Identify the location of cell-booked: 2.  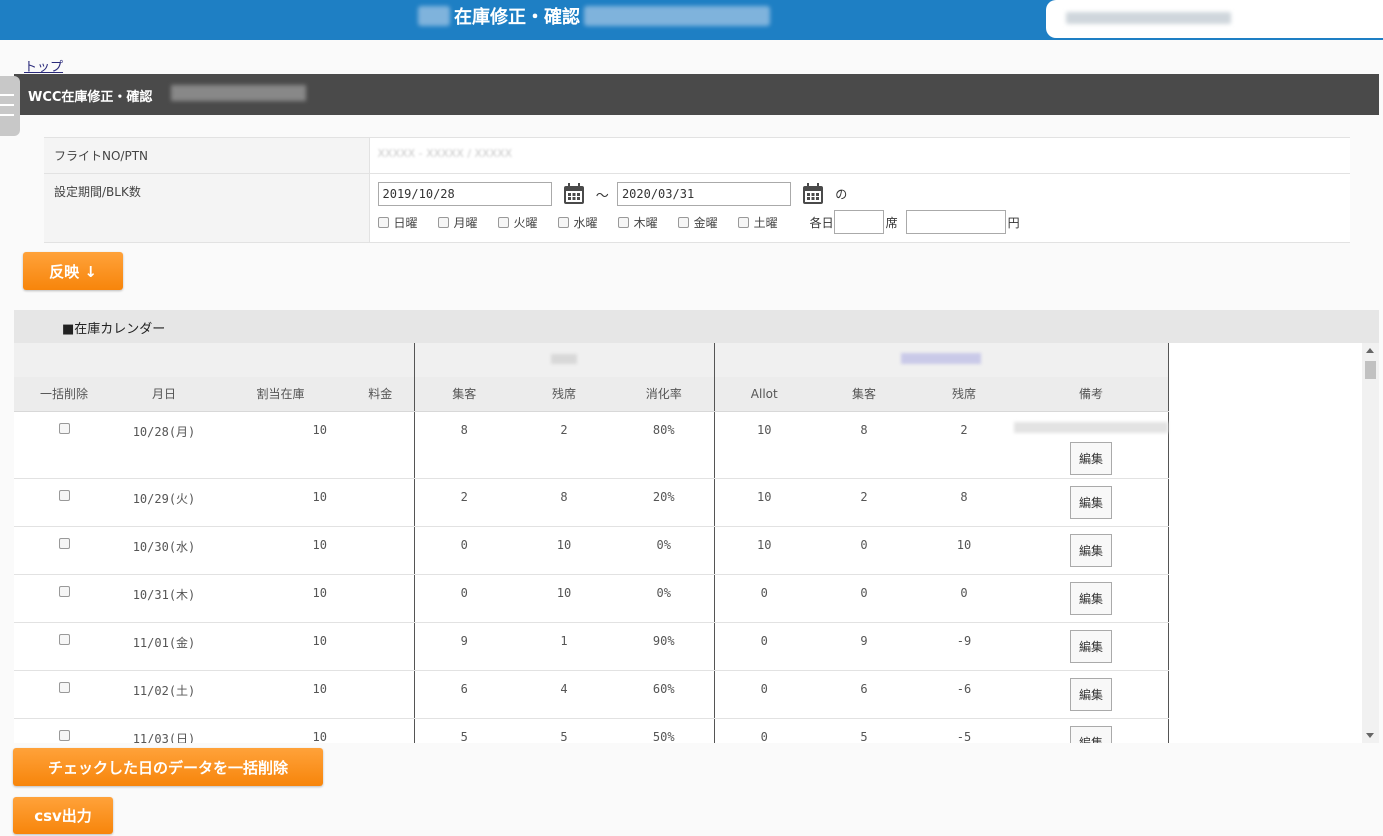
(864, 502).